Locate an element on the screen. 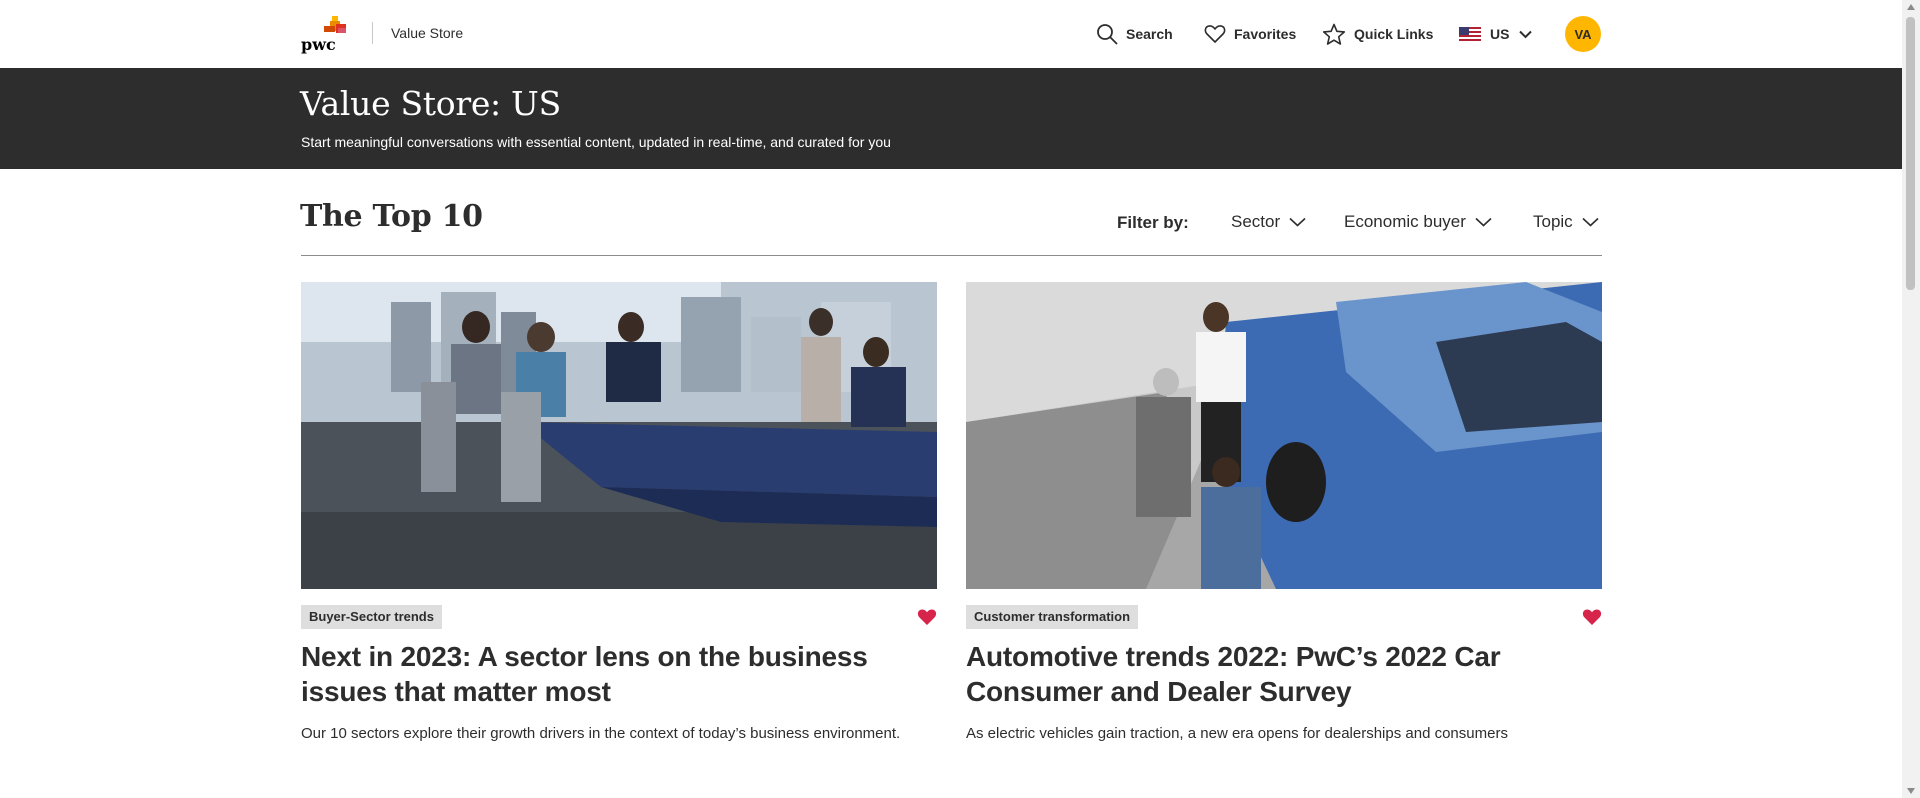 This screenshot has height=798, width=1920. favorites-button: Favorites is located at coordinates (1250, 34).